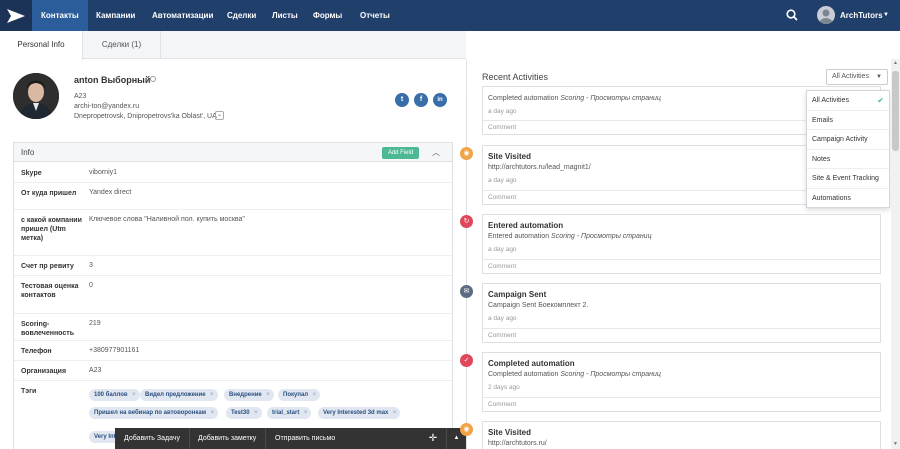  What do you see at coordinates (848, 101) in the screenshot?
I see `dropdown-option-all: All Activities ✔` at bounding box center [848, 101].